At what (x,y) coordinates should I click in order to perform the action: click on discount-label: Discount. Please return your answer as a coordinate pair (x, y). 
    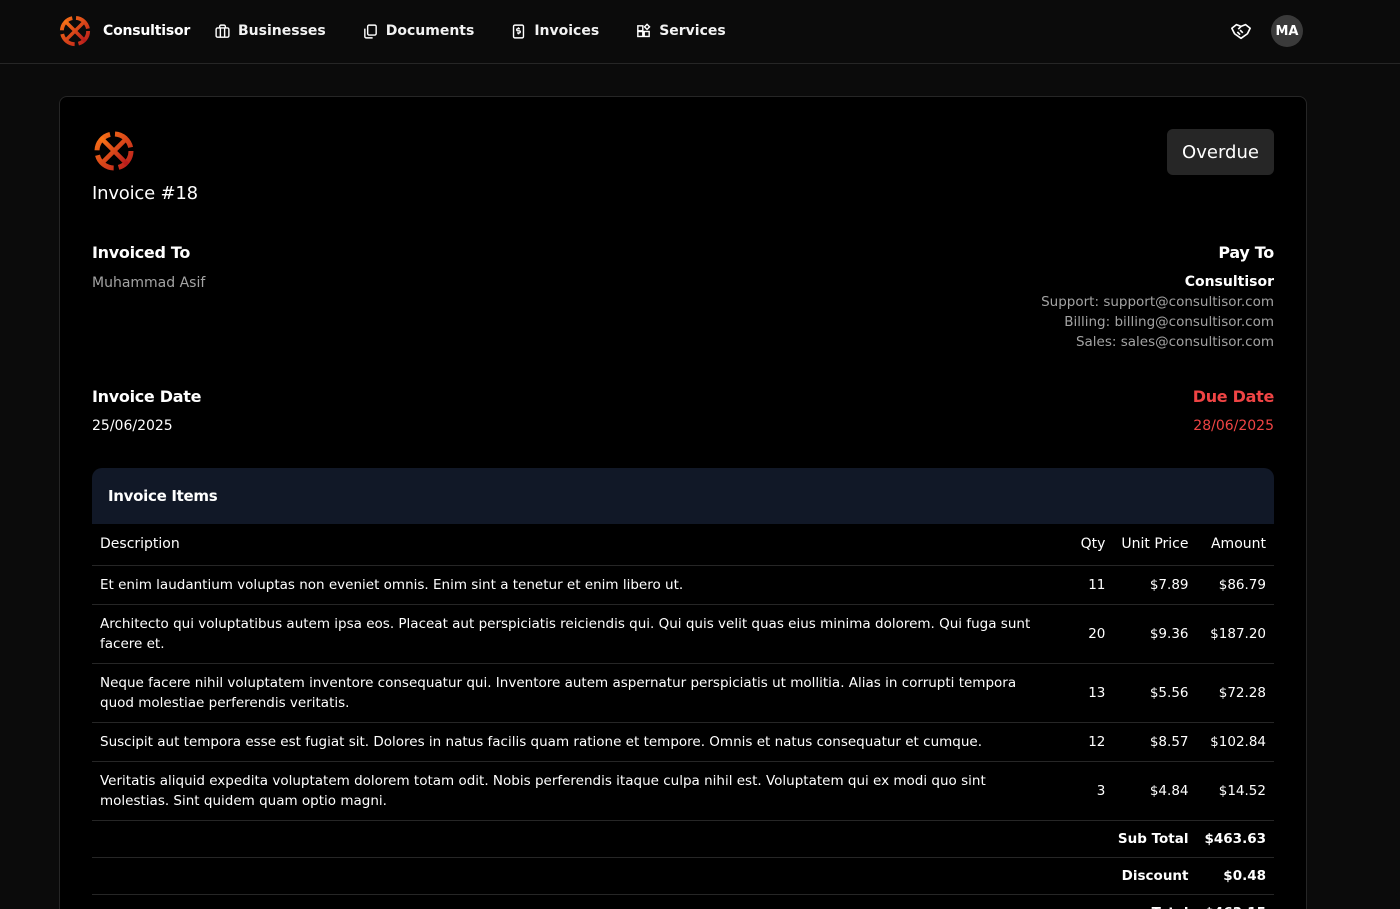
    Looking at the image, I should click on (644, 876).